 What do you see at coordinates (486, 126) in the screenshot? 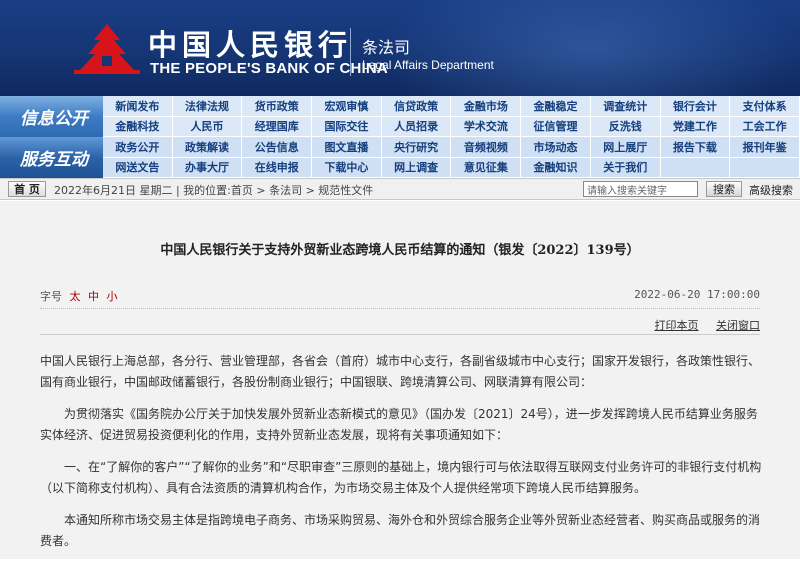
I see `nav-item: 学术交流` at bounding box center [486, 126].